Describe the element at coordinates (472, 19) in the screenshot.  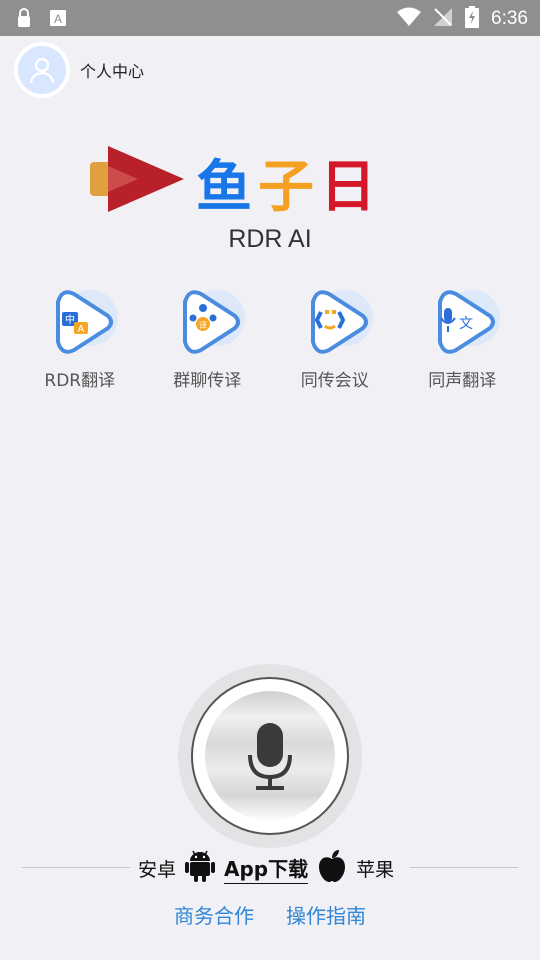
I see `battery-charging-icon` at that location.